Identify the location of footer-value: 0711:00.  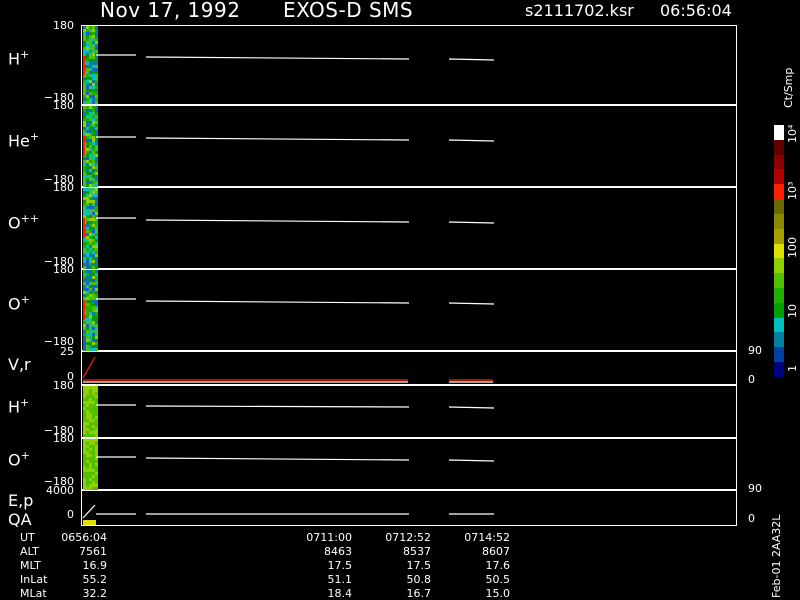
(329, 537).